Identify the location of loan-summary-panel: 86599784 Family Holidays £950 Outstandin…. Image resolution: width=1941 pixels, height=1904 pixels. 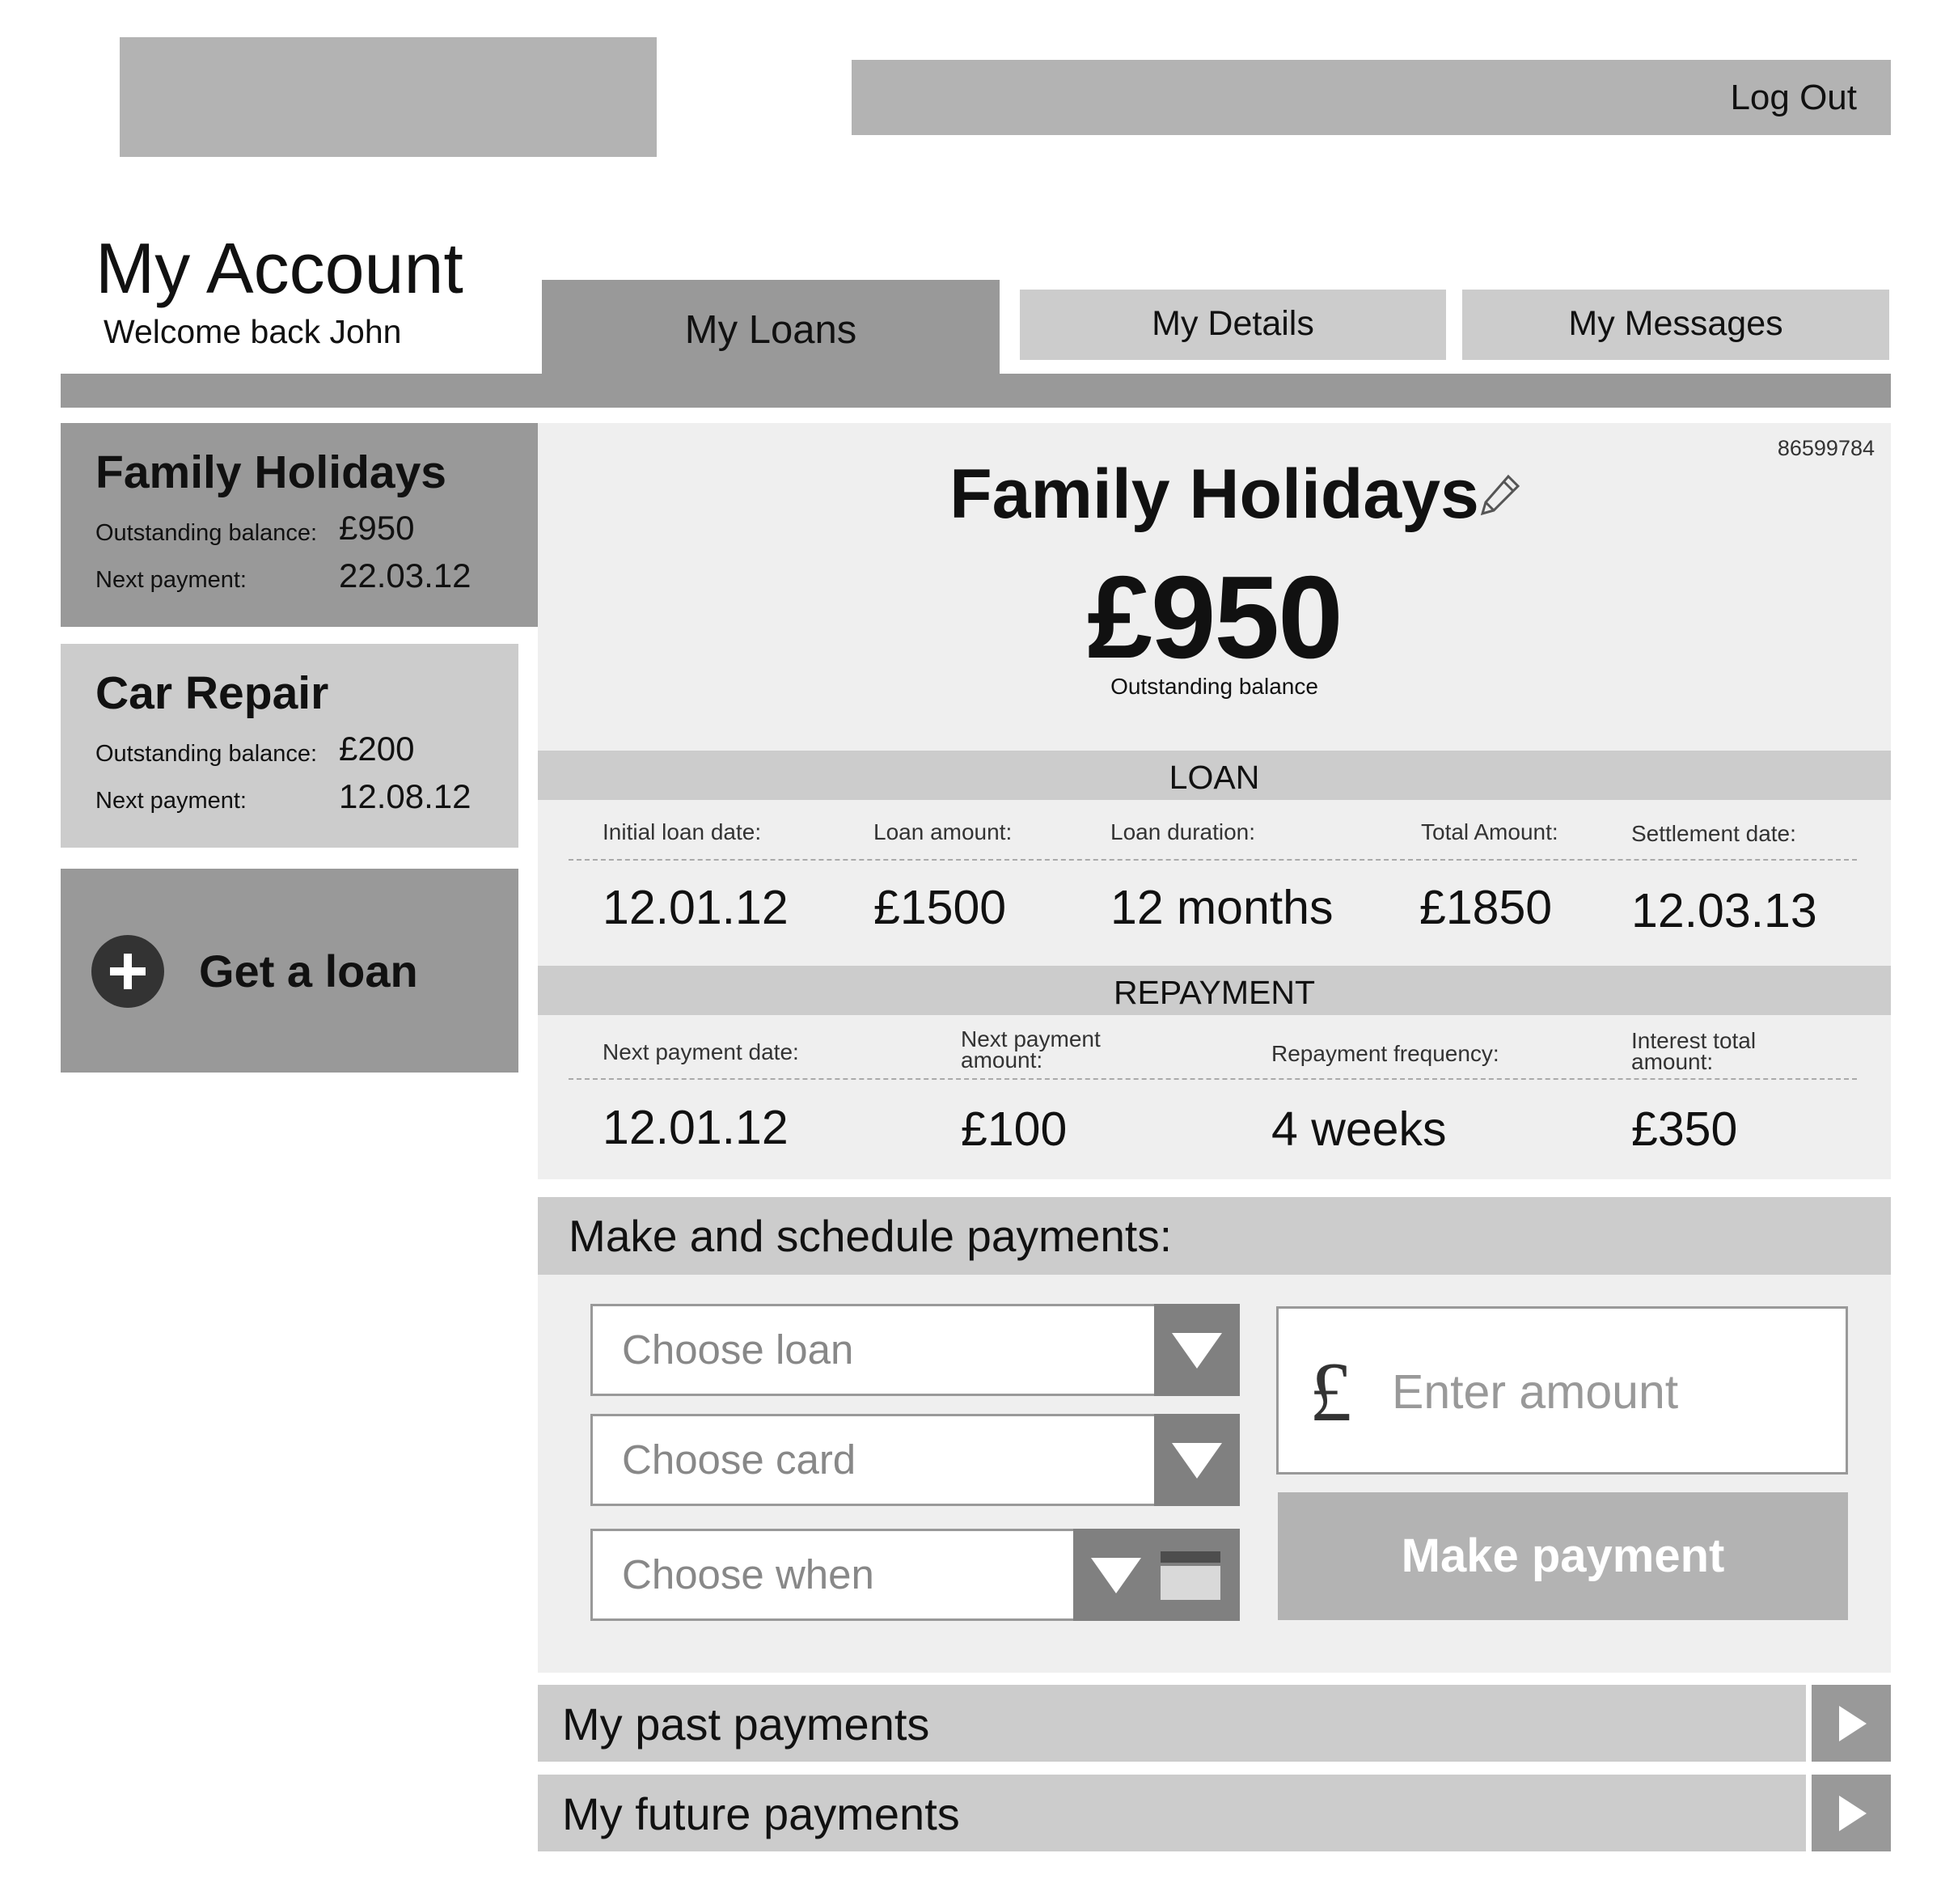
(1214, 587).